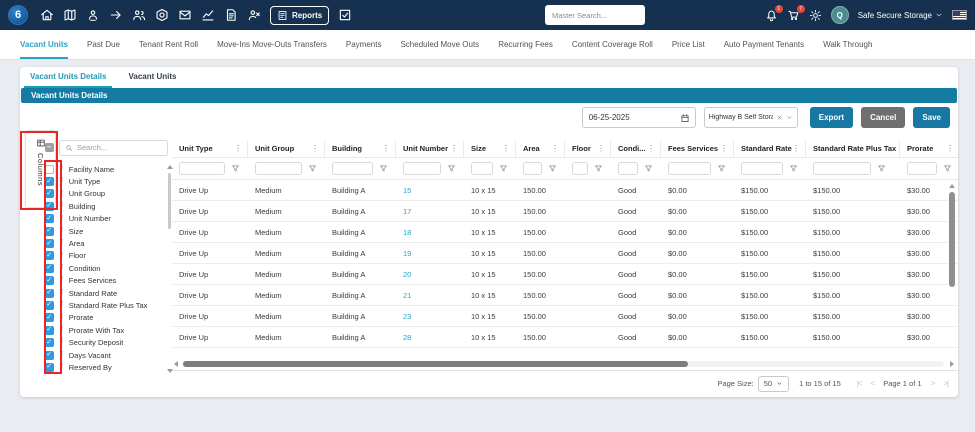 Image resolution: width=975 pixels, height=432 pixels. What do you see at coordinates (103, 44) in the screenshot?
I see `tab-past-due: Past Due` at bounding box center [103, 44].